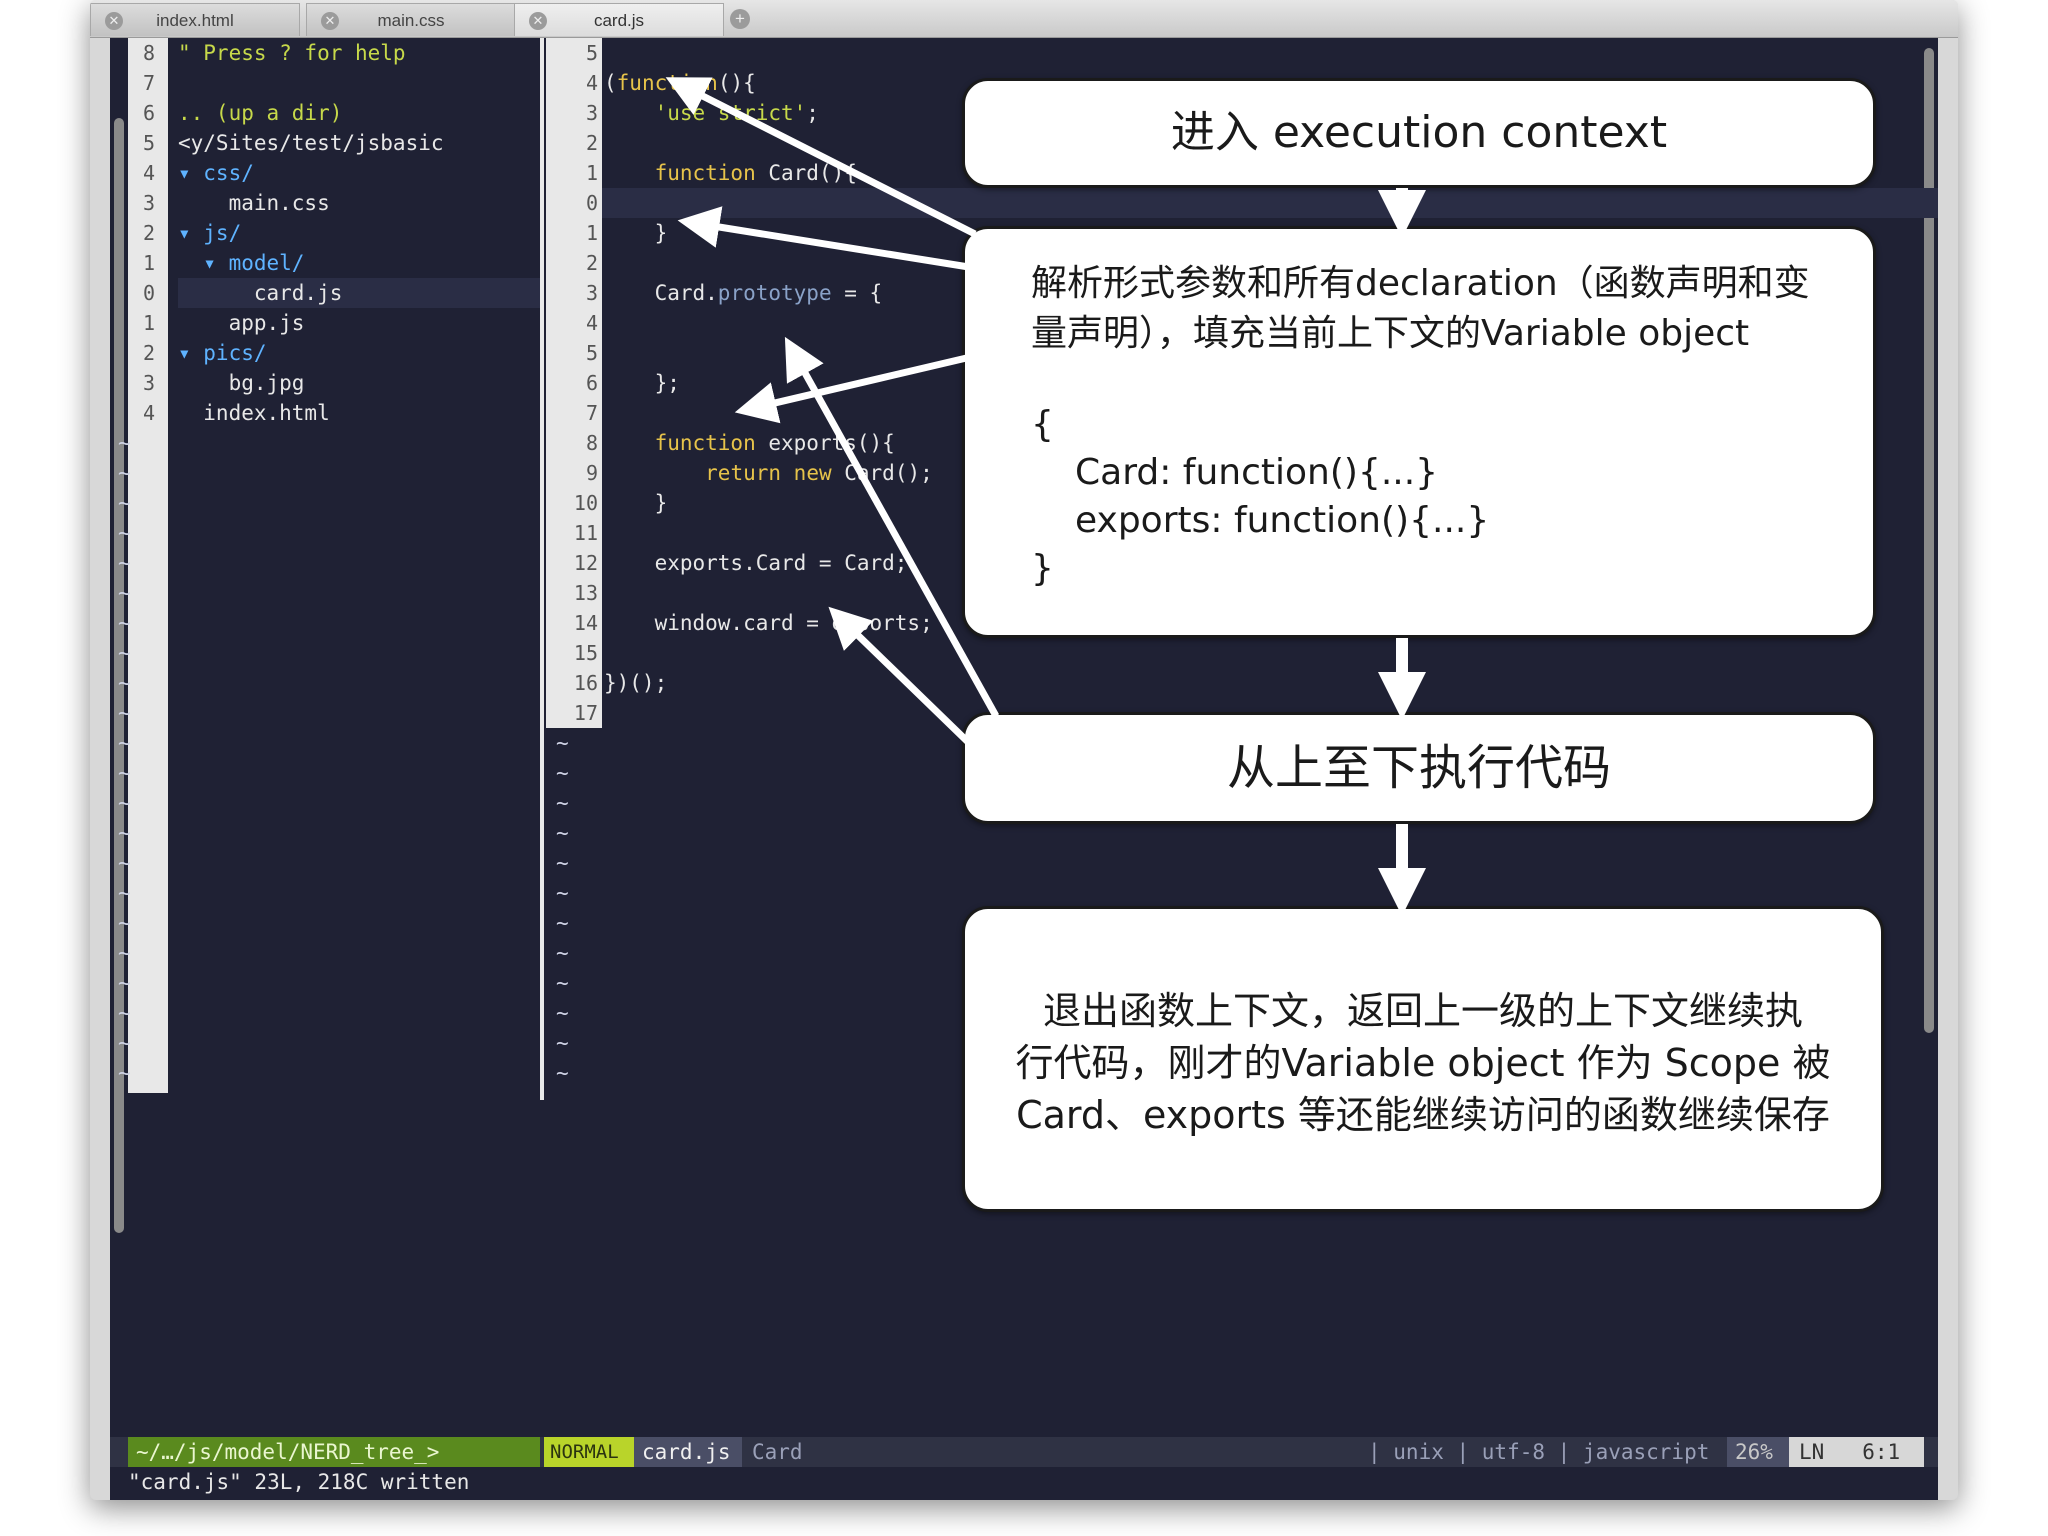  What do you see at coordinates (222, 353) in the screenshot?
I see `tree-item: ▾ pics/` at bounding box center [222, 353].